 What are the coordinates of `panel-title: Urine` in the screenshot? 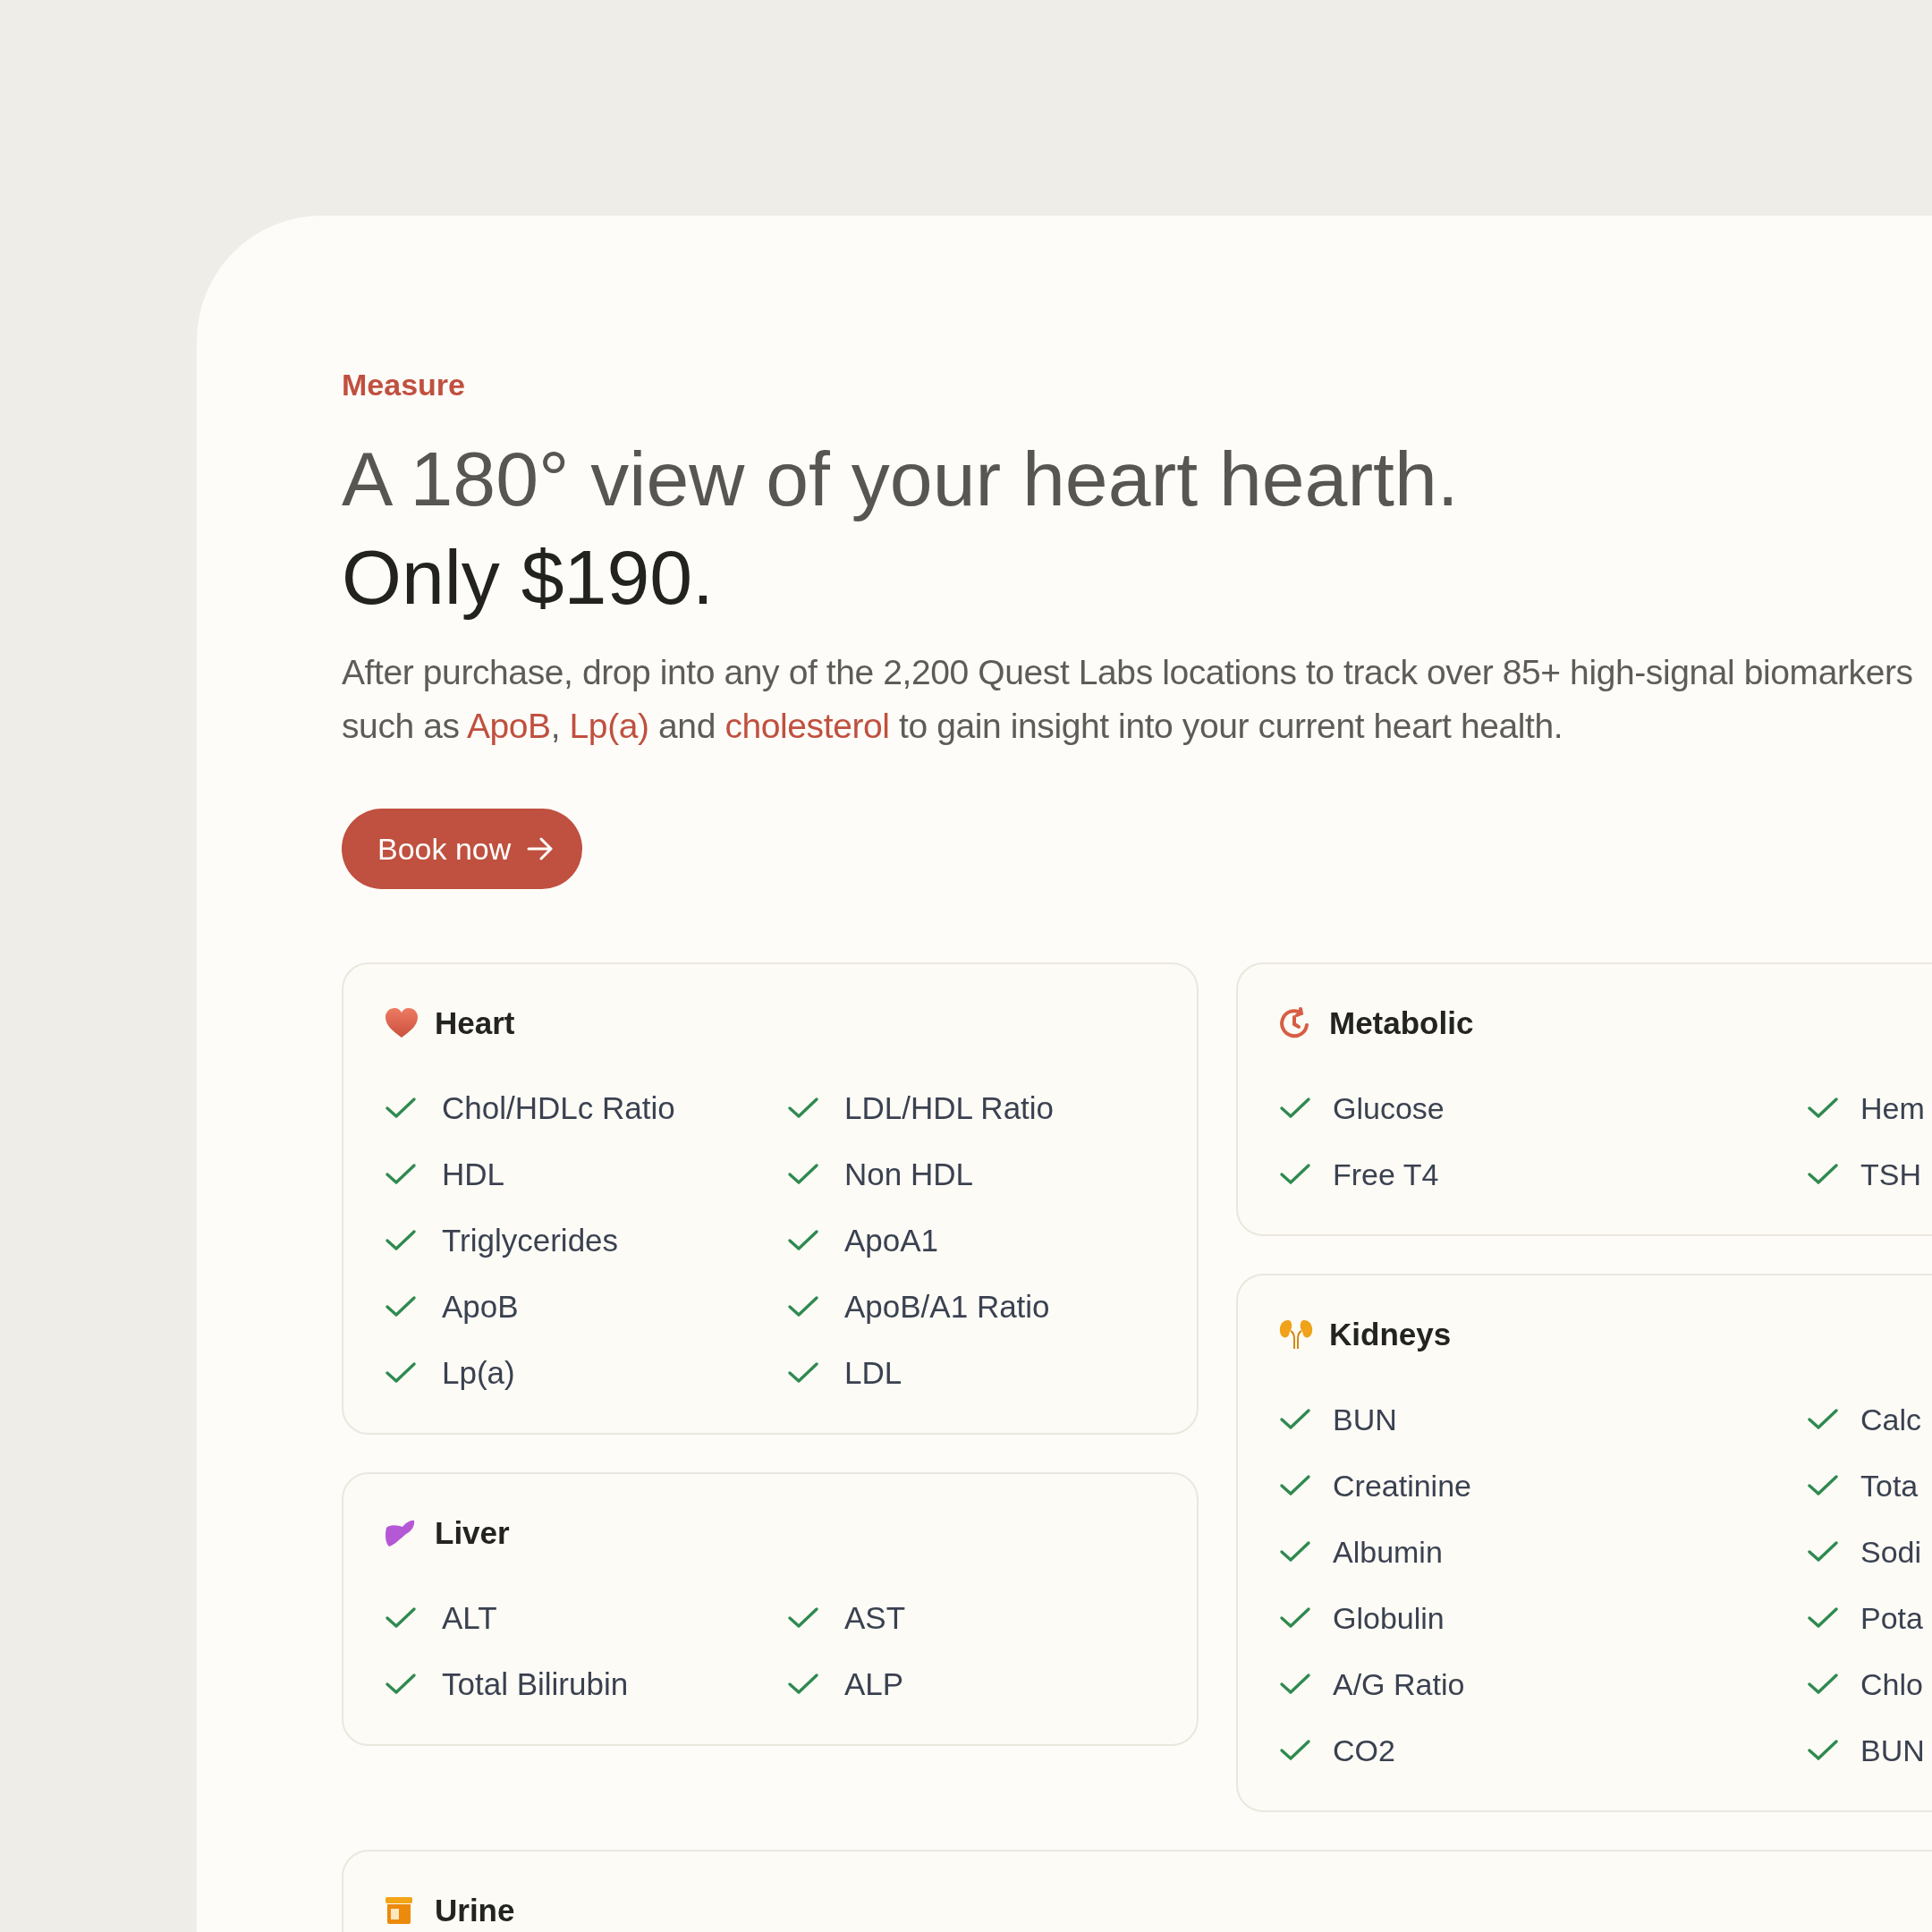 It's located at (475, 1910).